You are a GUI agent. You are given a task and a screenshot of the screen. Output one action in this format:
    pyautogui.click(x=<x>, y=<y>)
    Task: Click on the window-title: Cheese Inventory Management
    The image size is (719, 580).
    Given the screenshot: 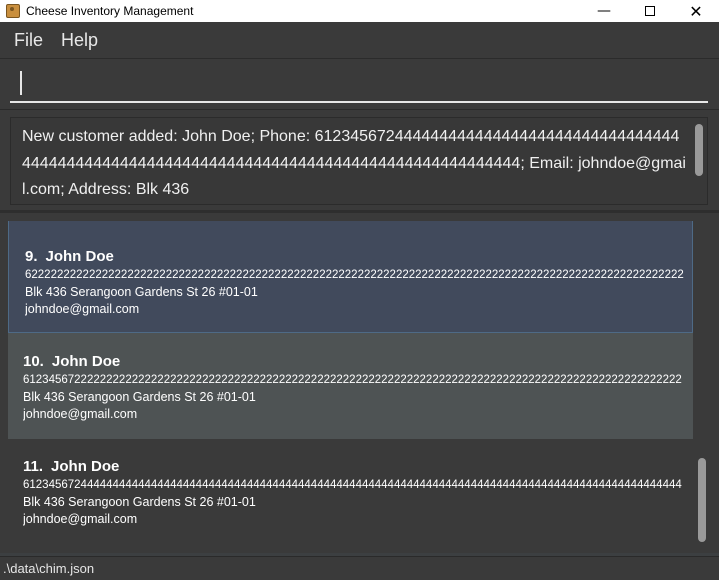 What is the action you would take?
    pyautogui.click(x=110, y=11)
    